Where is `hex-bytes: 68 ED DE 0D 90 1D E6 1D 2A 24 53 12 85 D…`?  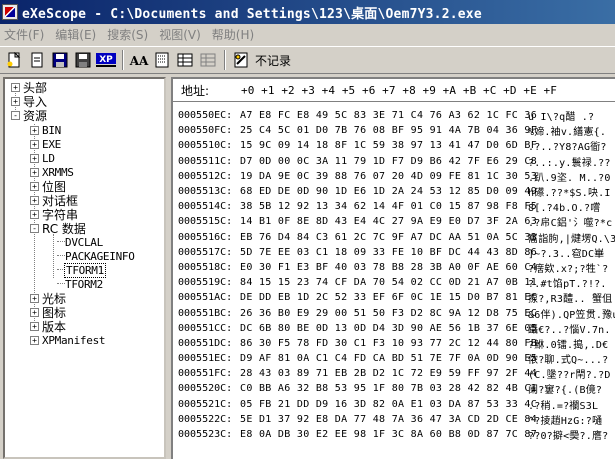 hex-bytes: 68 ED DE 0D 90 1D E6 1D 2A 24 53 12 85 D… is located at coordinates (389, 192).